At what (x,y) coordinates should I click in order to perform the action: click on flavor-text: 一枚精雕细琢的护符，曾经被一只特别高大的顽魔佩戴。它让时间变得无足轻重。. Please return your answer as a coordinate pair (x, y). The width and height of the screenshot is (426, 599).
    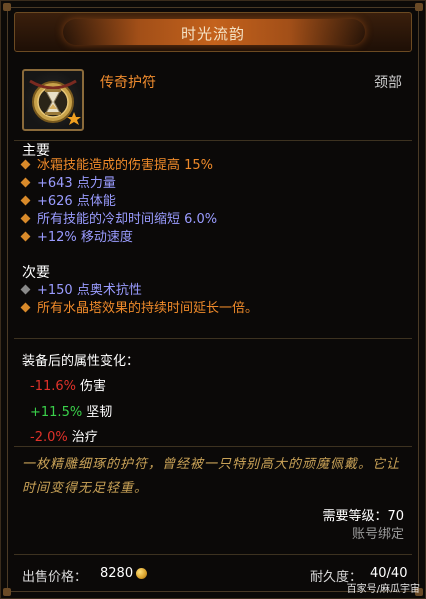
    Looking at the image, I should click on (211, 476).